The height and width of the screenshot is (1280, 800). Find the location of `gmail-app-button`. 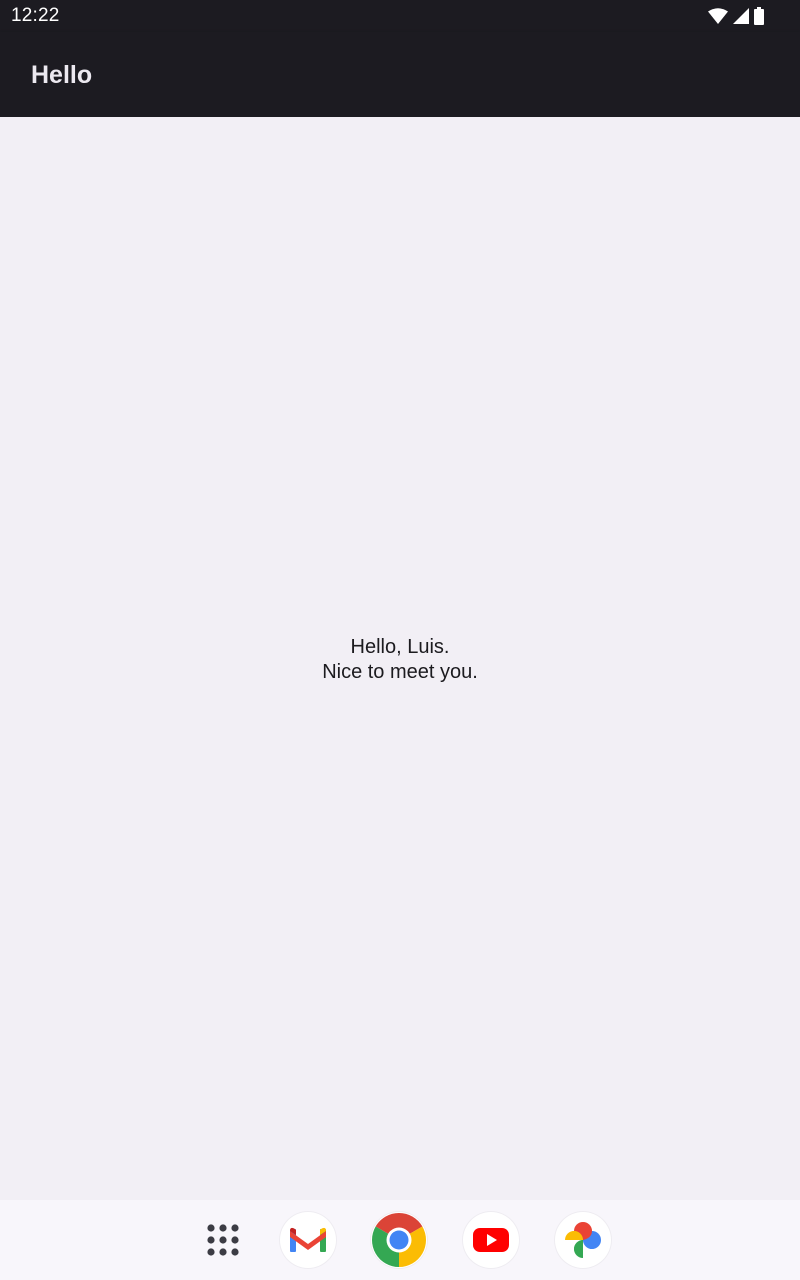

gmail-app-button is located at coordinates (308, 1240).